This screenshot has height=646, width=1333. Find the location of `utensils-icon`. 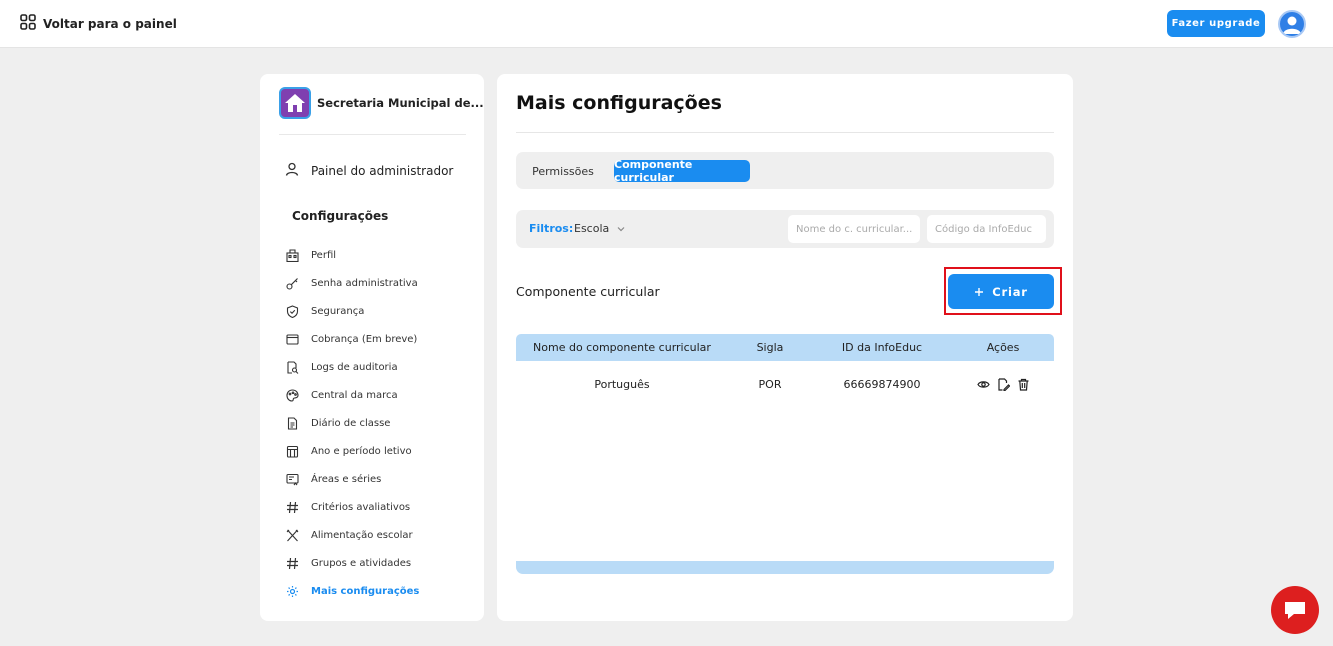

utensils-icon is located at coordinates (292, 535).